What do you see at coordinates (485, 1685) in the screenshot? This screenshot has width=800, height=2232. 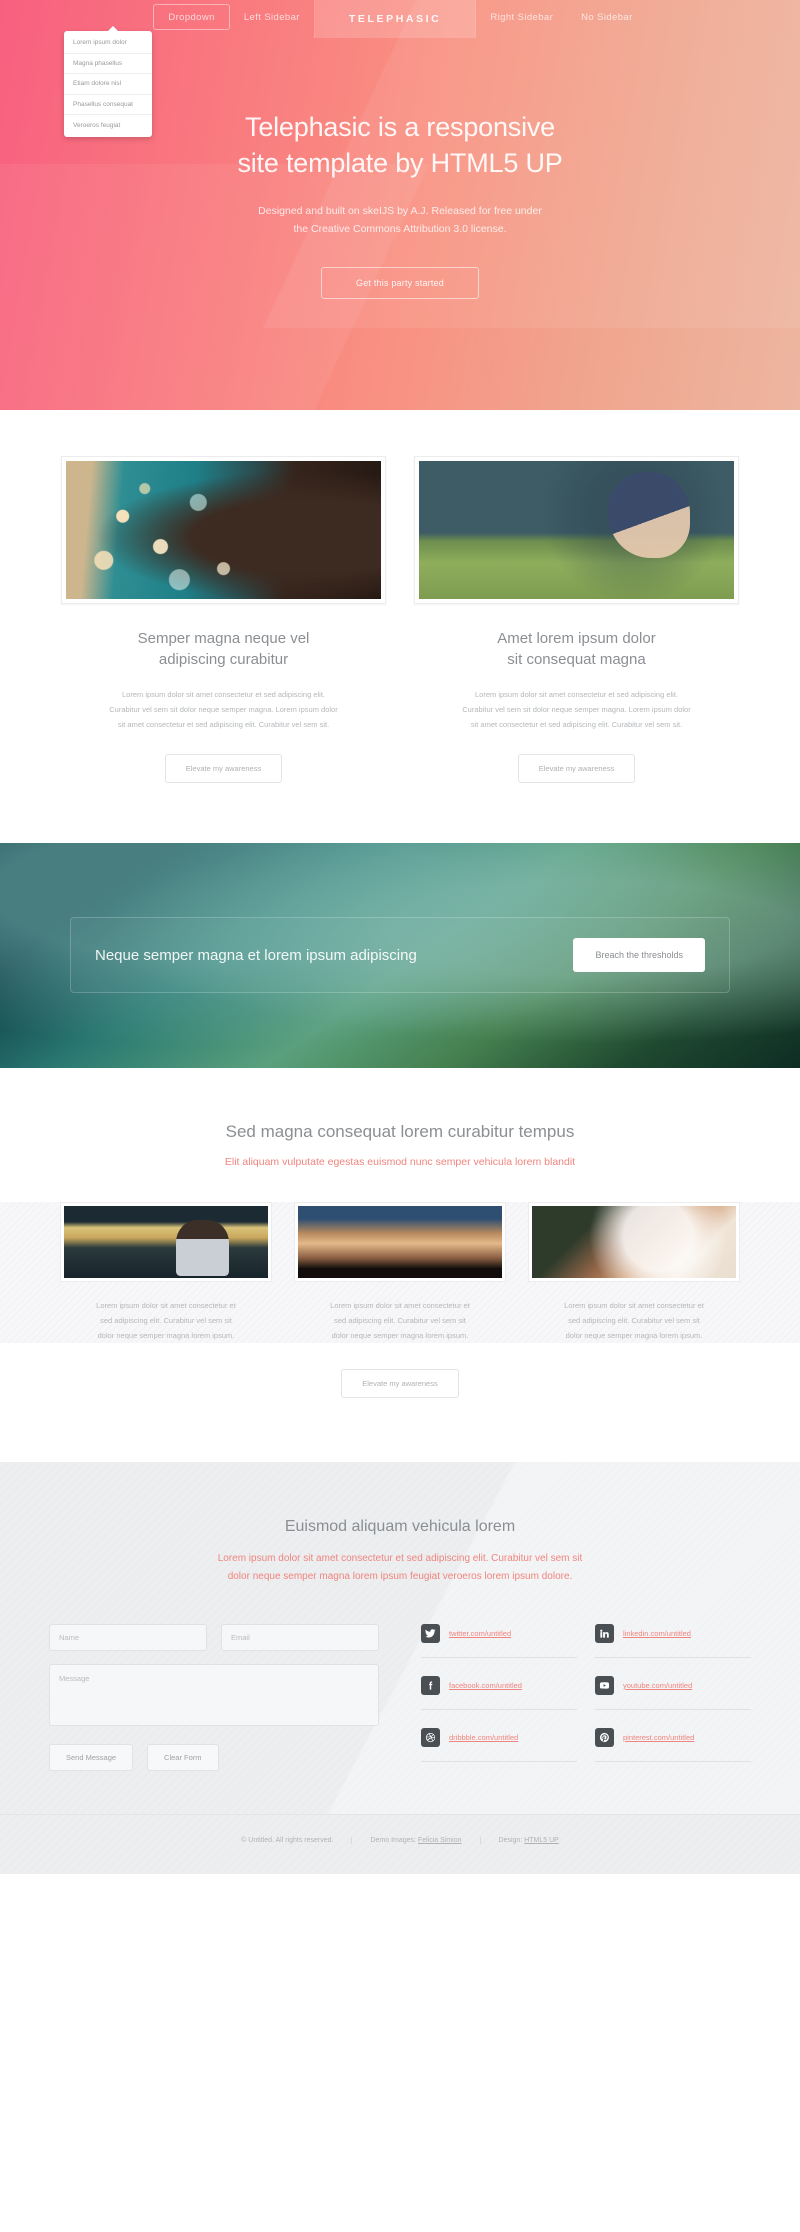 I see `social-link-label: facebook.com/untitled` at bounding box center [485, 1685].